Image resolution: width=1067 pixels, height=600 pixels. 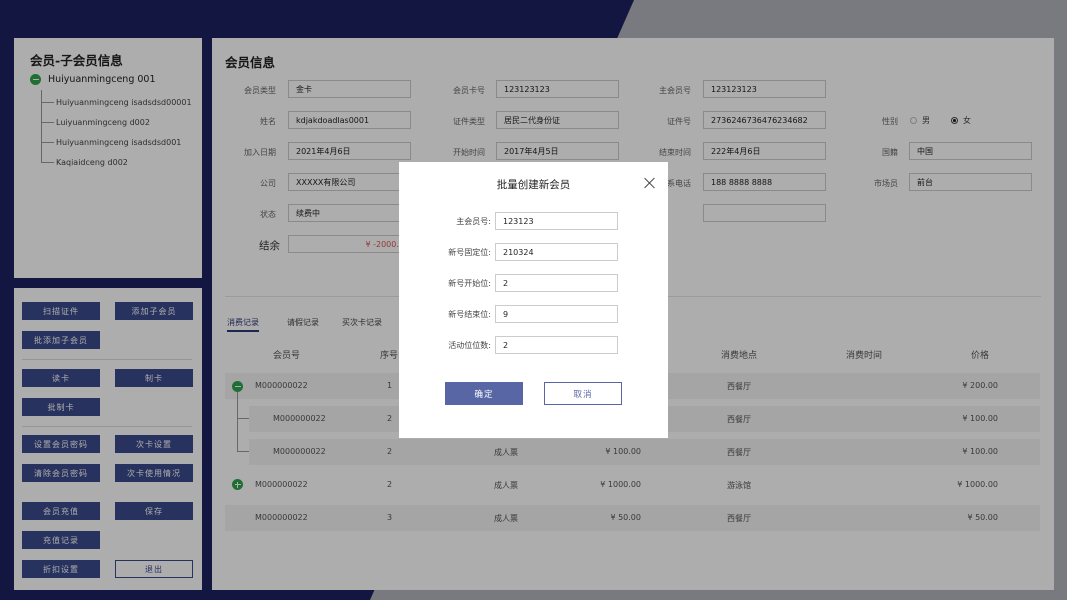 I want to click on modal-end-input: 9, so click(x=556, y=314).